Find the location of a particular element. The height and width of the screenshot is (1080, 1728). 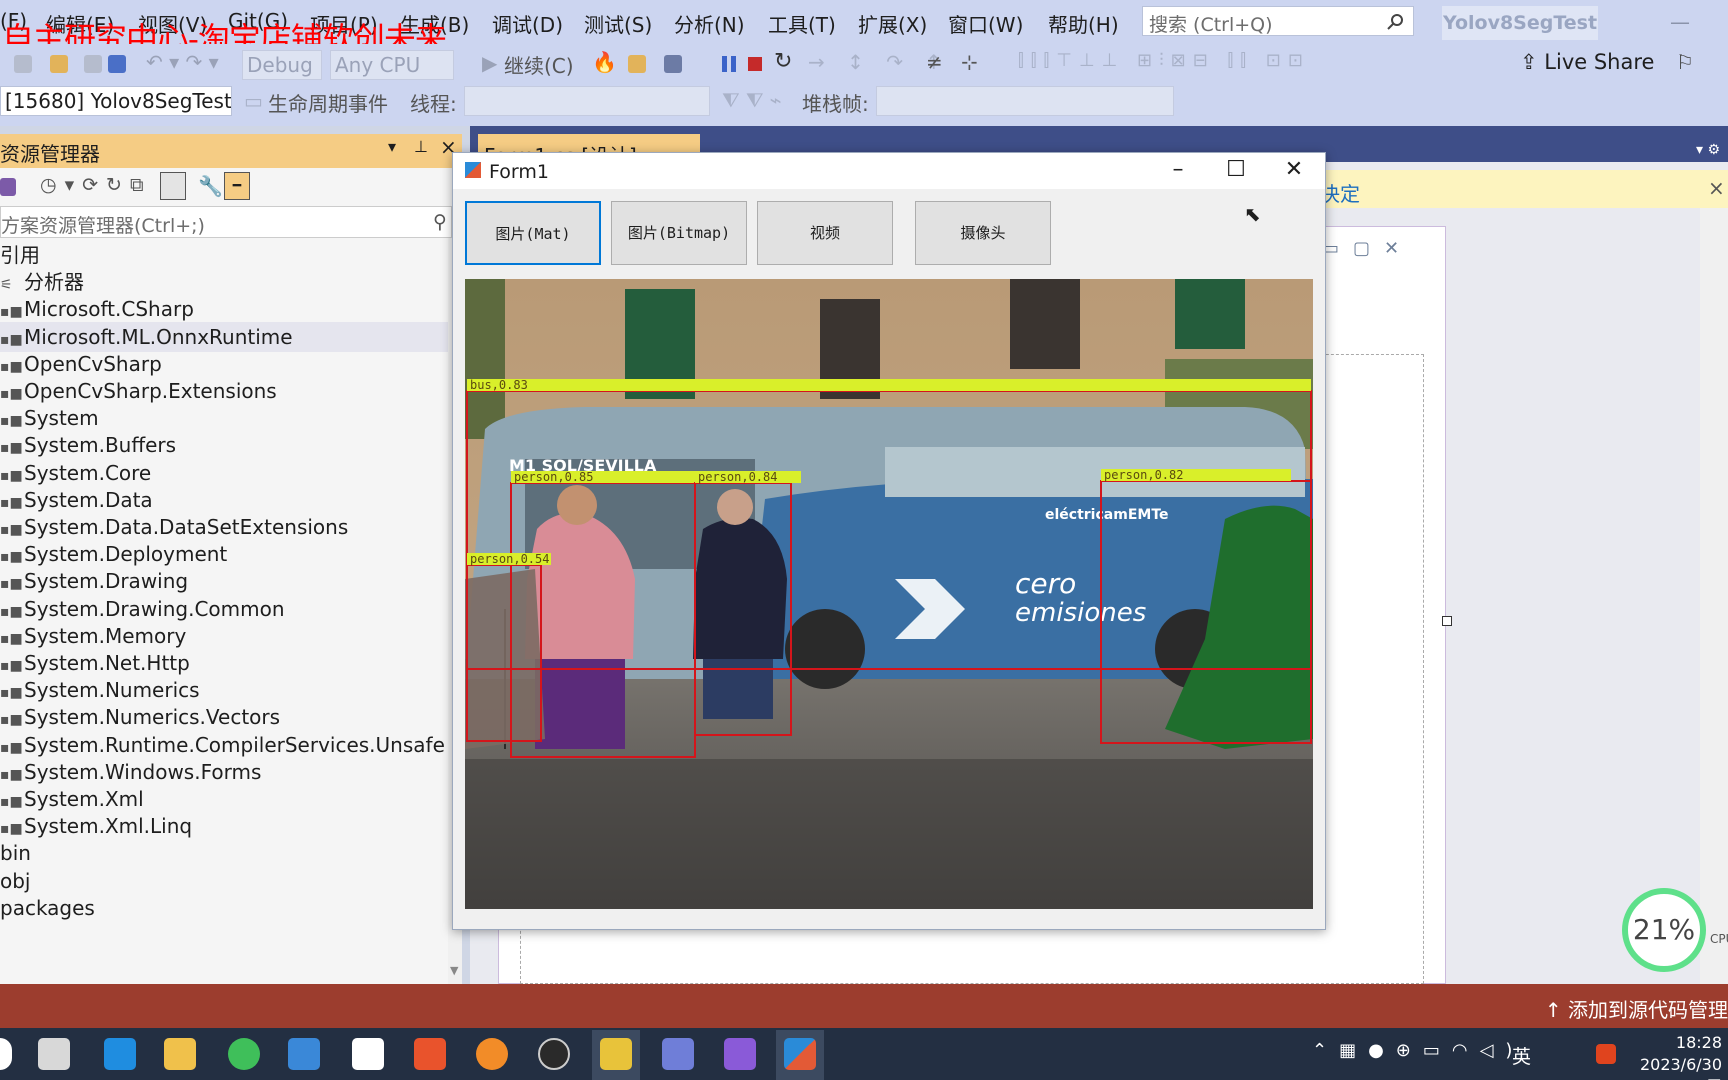

pause-icon is located at coordinates (729, 64).